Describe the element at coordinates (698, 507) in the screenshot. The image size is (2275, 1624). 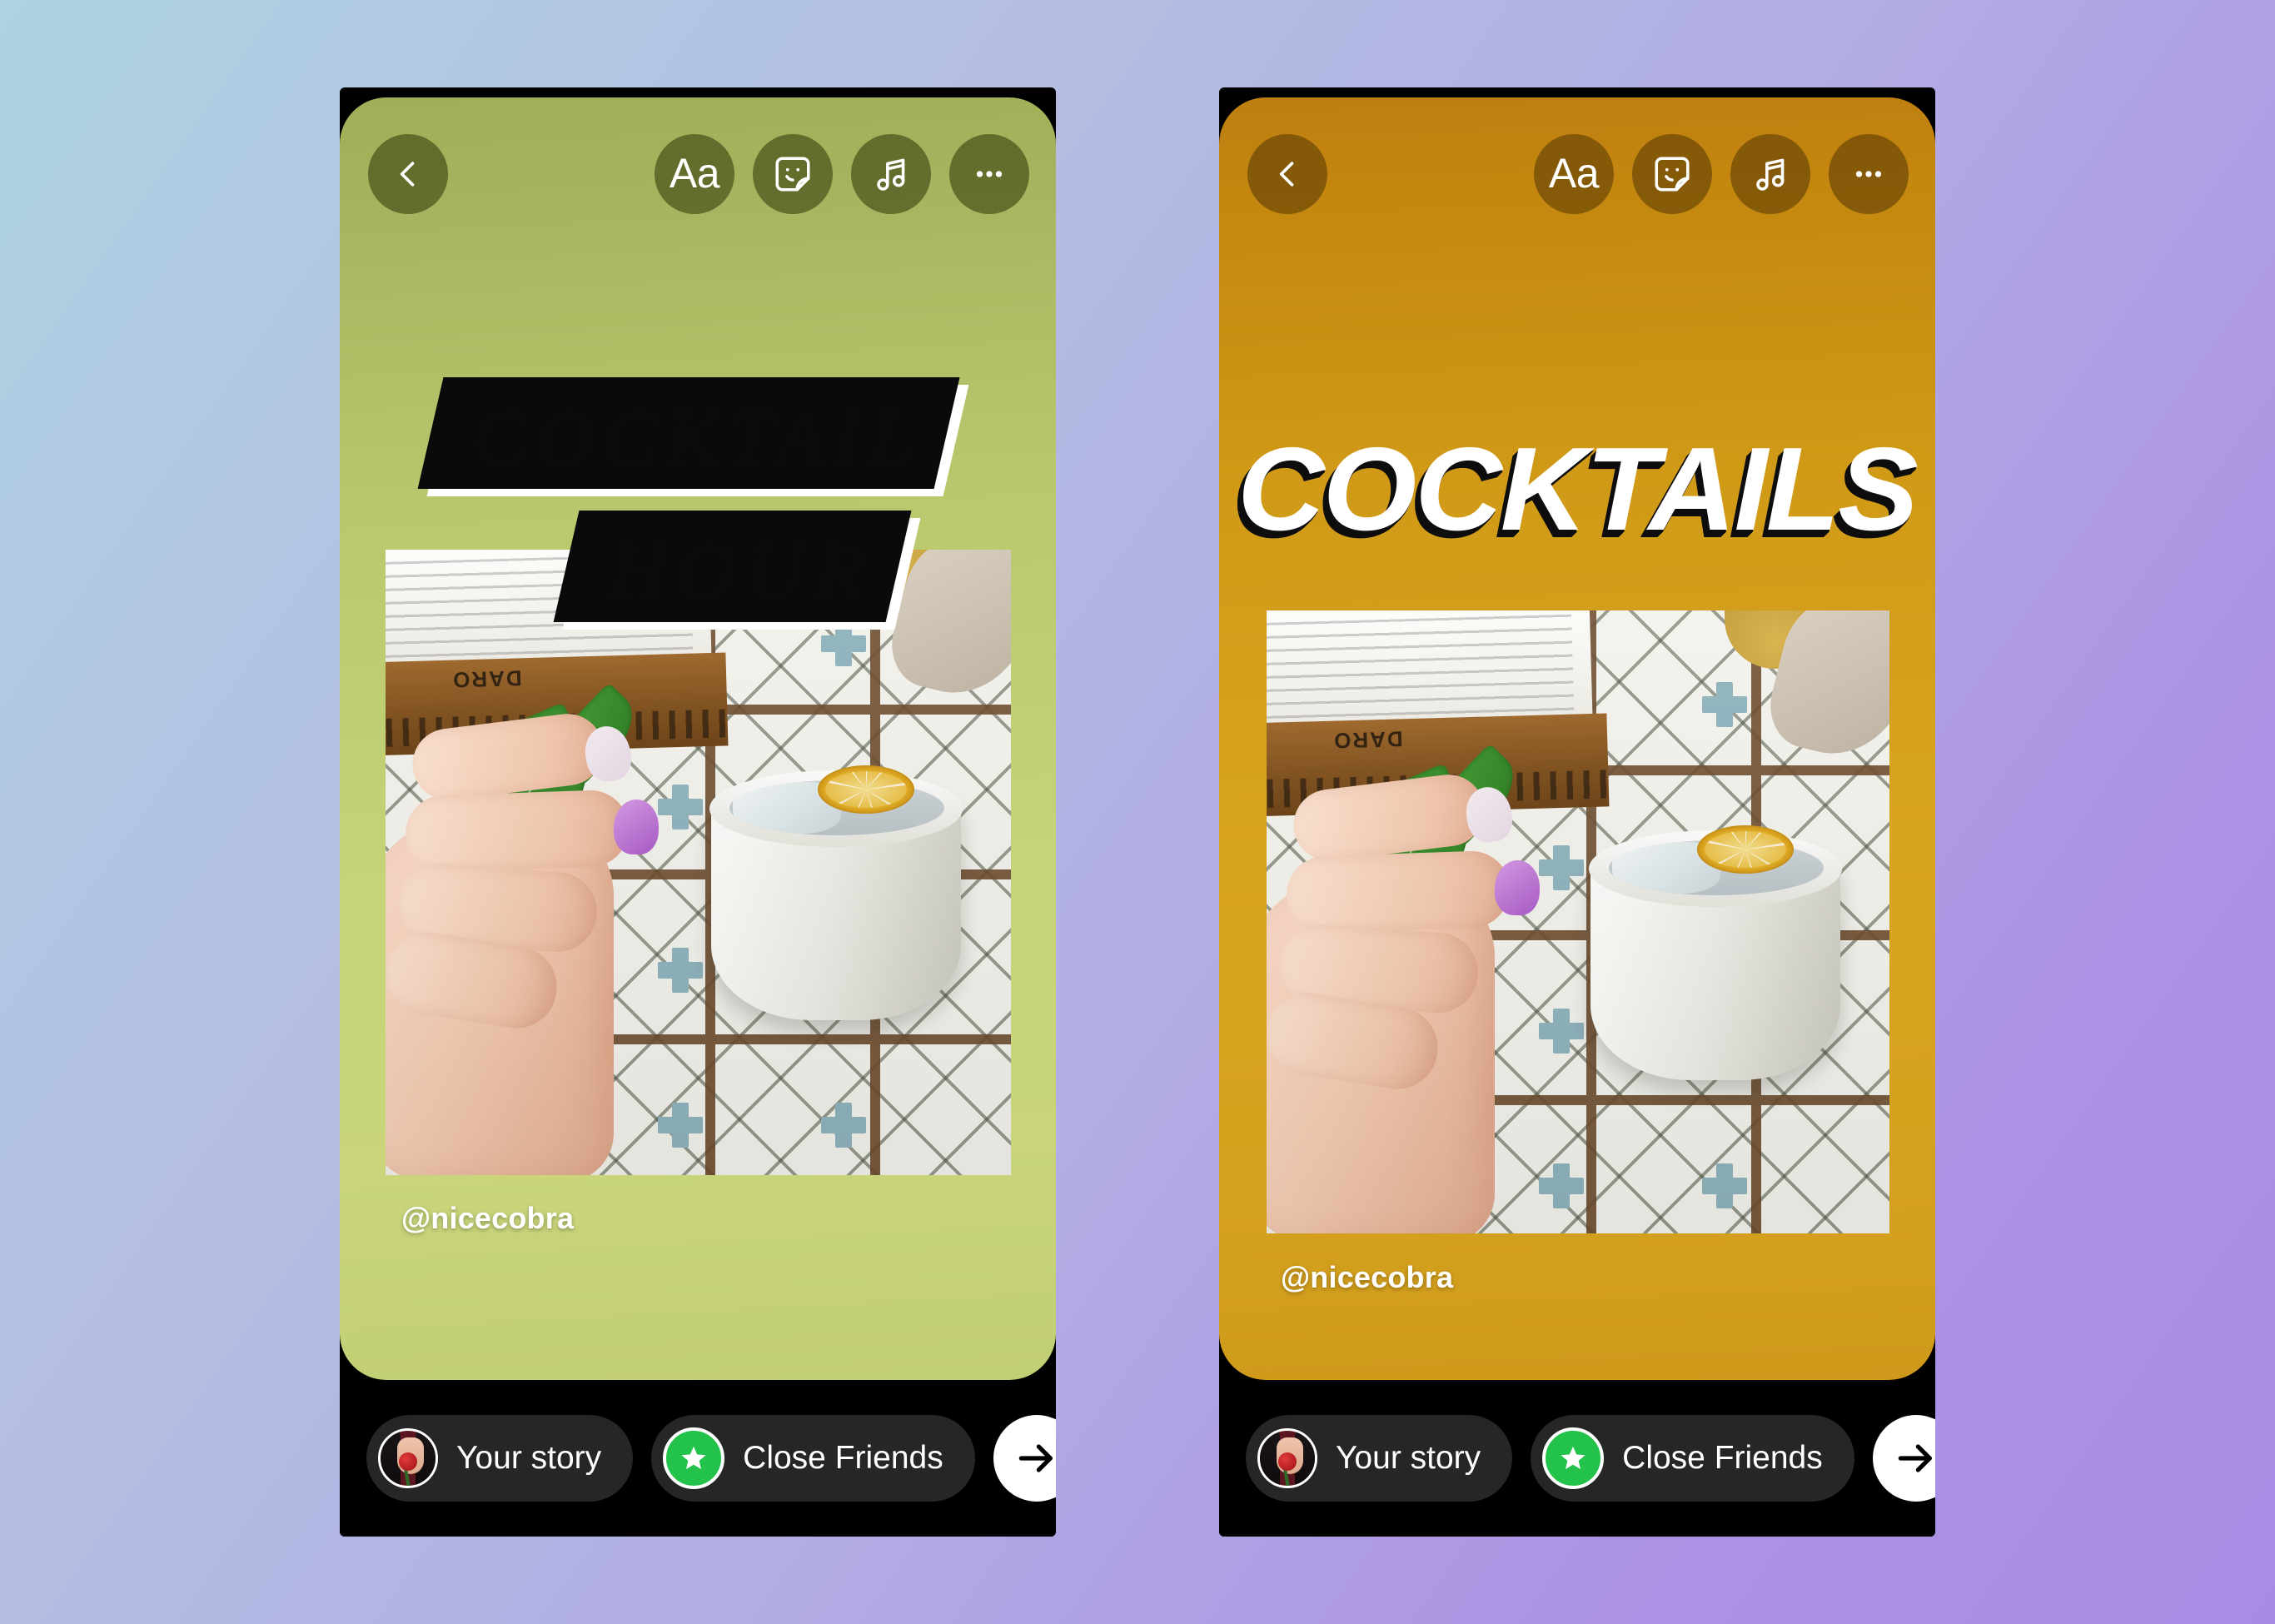
I see `story-title-green: COCKTAIL HOUR` at that location.